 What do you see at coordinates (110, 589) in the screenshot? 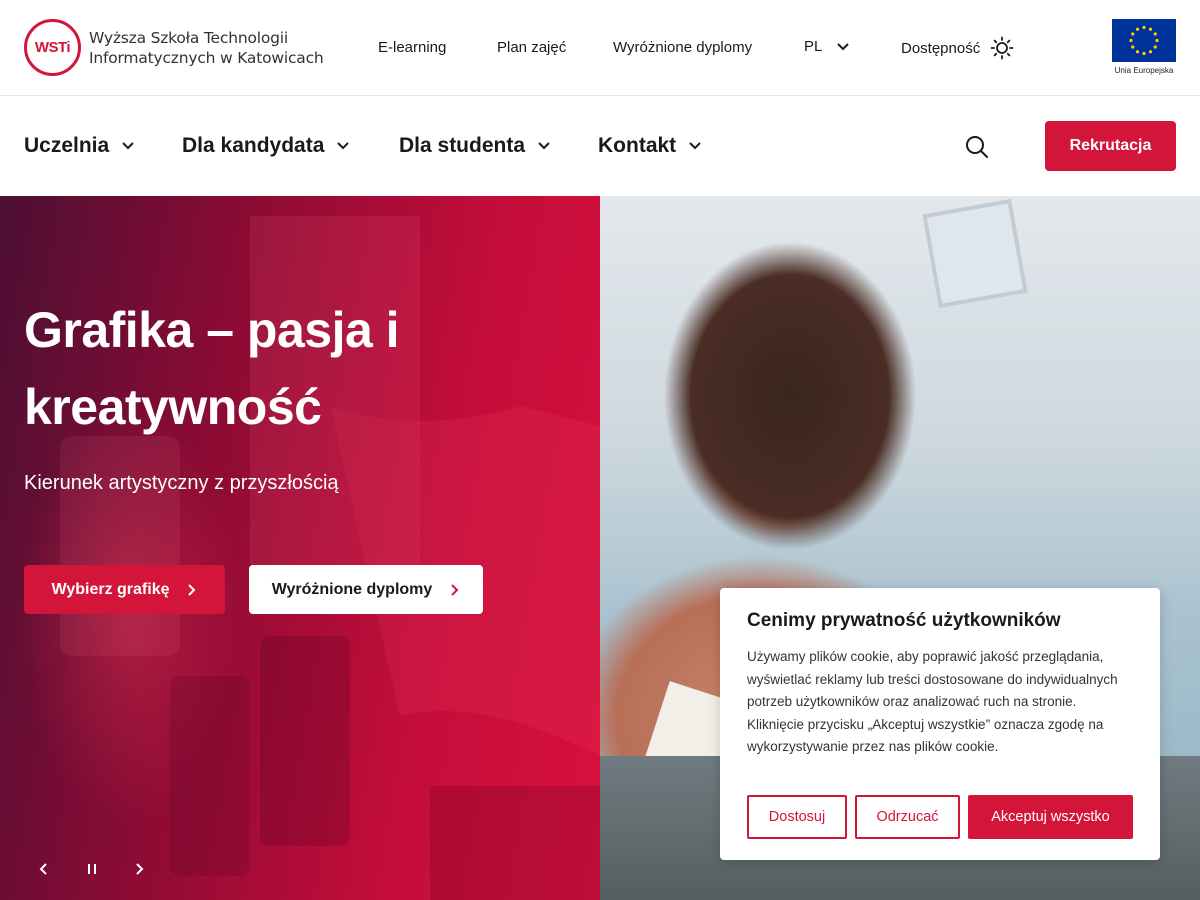
I see `button-label: Wybierz grafikę` at bounding box center [110, 589].